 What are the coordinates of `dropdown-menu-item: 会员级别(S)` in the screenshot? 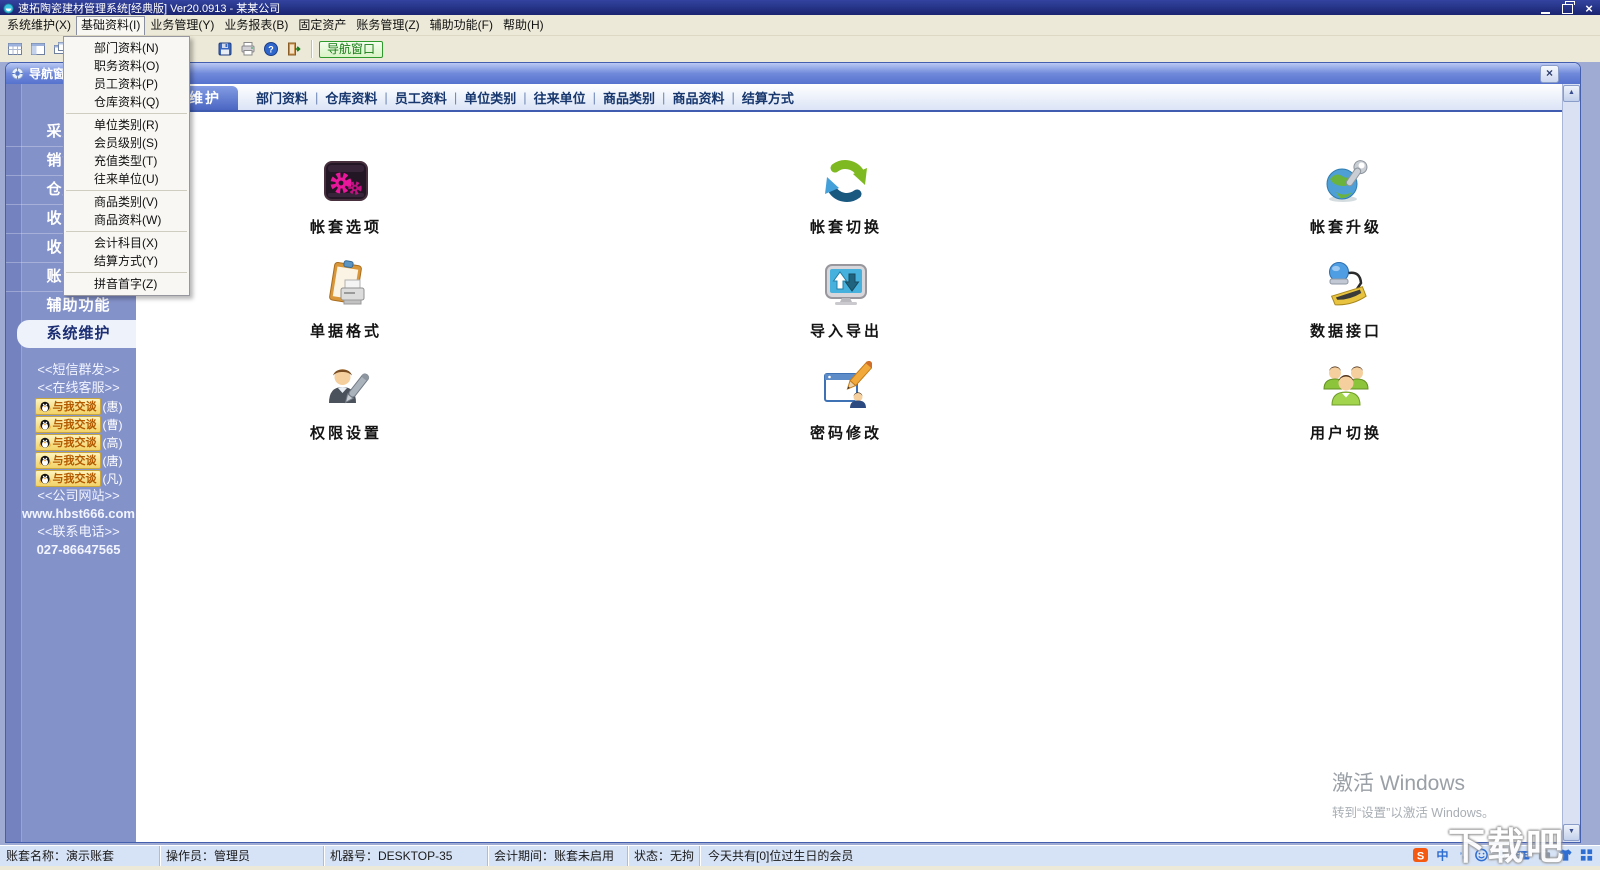 It's located at (126, 143).